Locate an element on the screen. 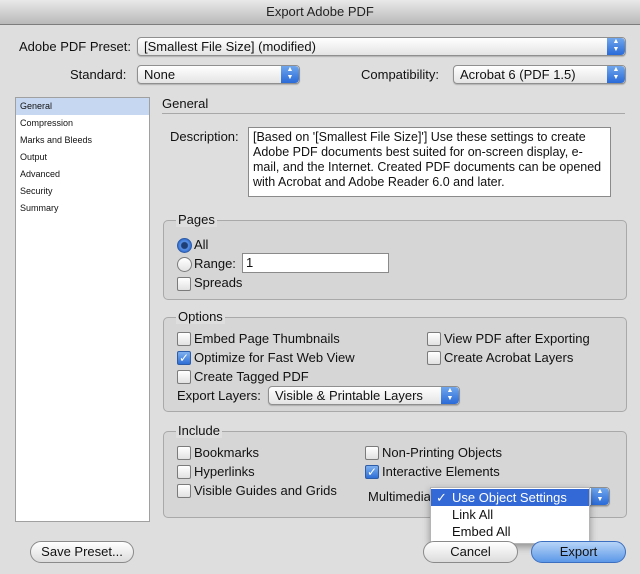  embed-thumbnails-checkbox is located at coordinates (184, 339).